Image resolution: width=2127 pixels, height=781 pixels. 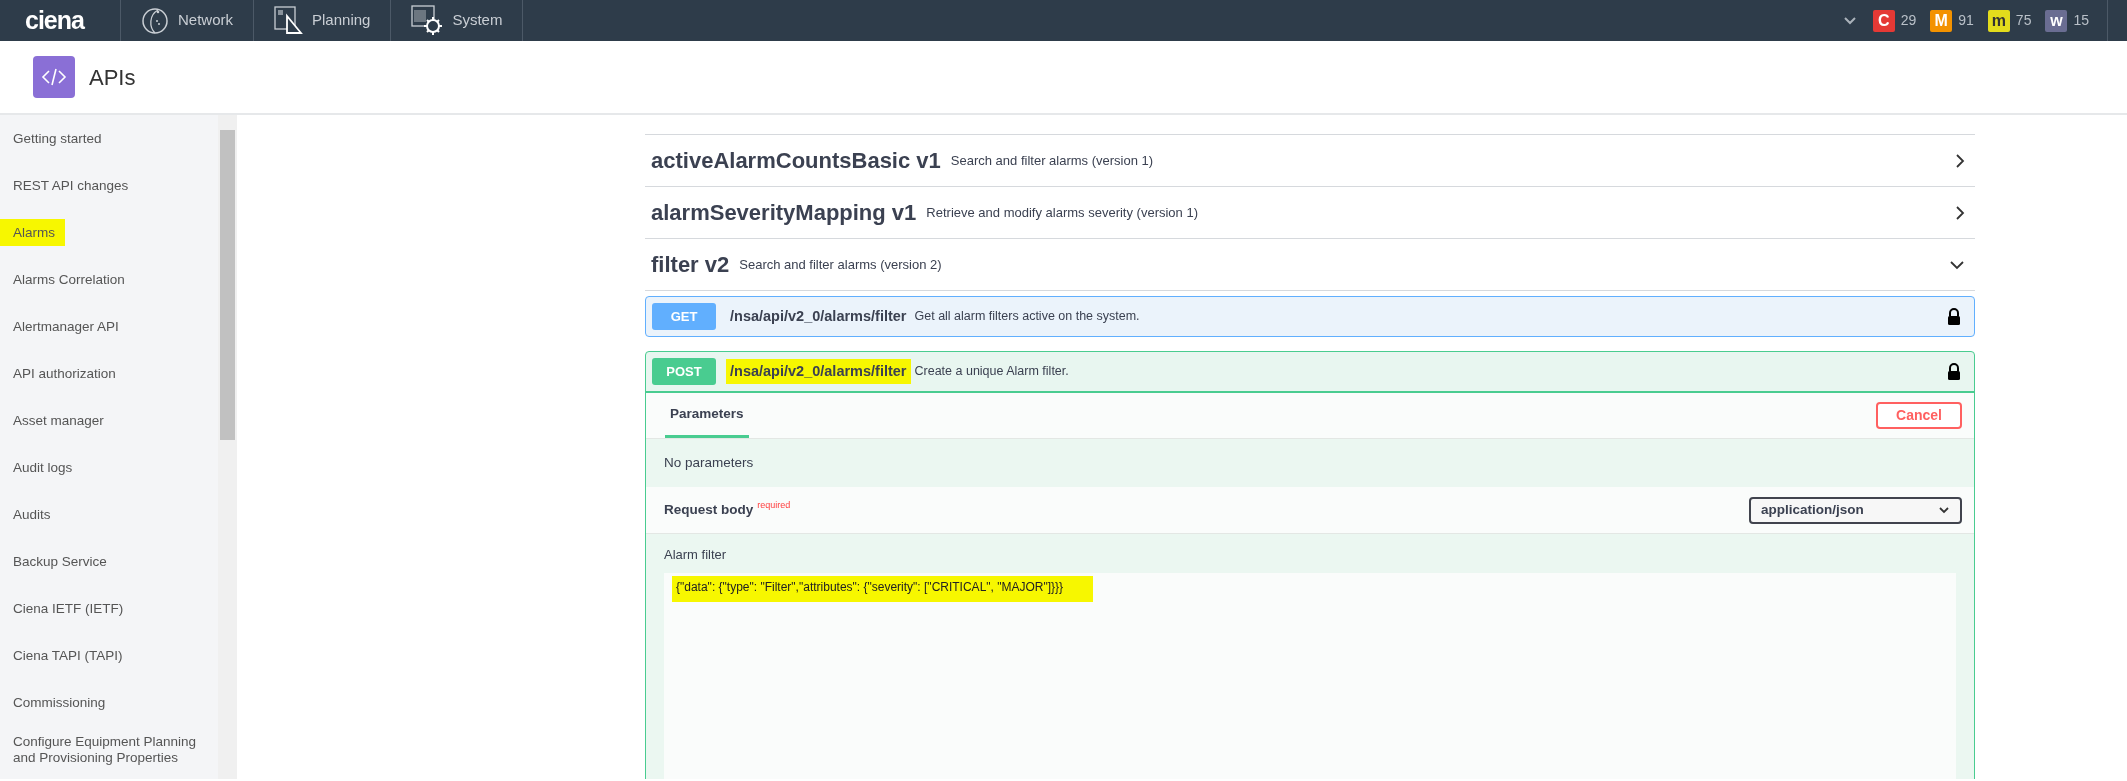 What do you see at coordinates (58, 561) in the screenshot?
I see `sidebar-item: Backup Service` at bounding box center [58, 561].